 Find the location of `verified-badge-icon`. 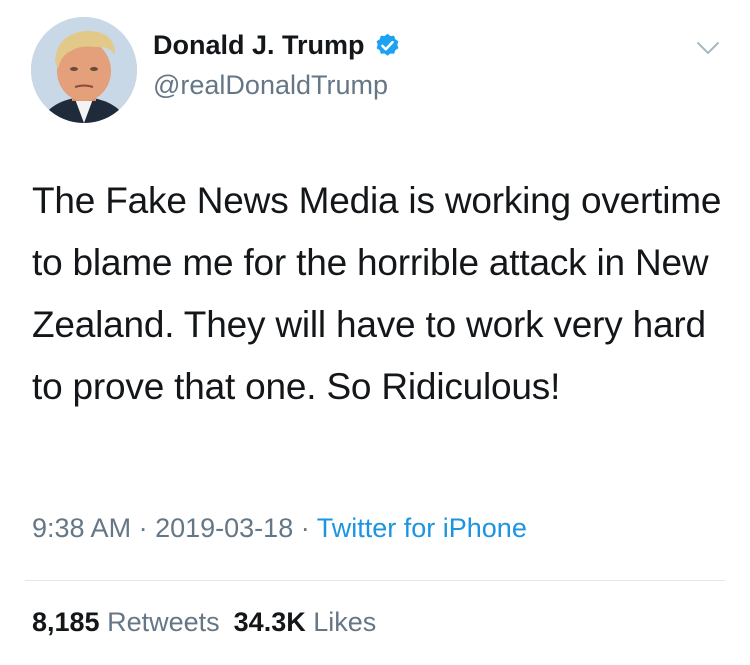

verified-badge-icon is located at coordinates (387, 44).